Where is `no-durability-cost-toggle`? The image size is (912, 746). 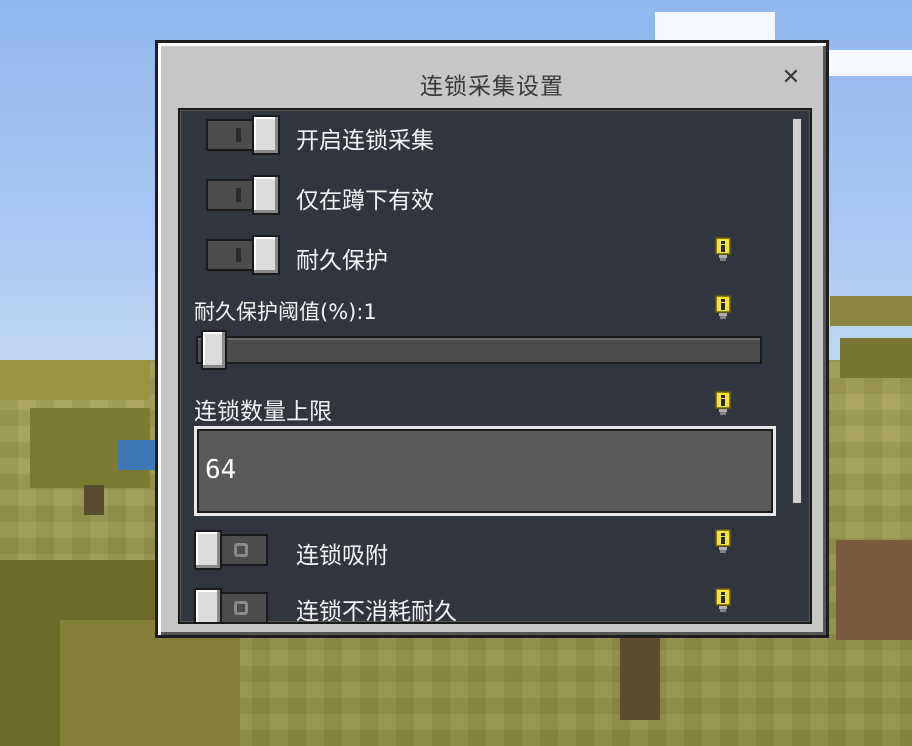 no-durability-cost-toggle is located at coordinates (233, 605).